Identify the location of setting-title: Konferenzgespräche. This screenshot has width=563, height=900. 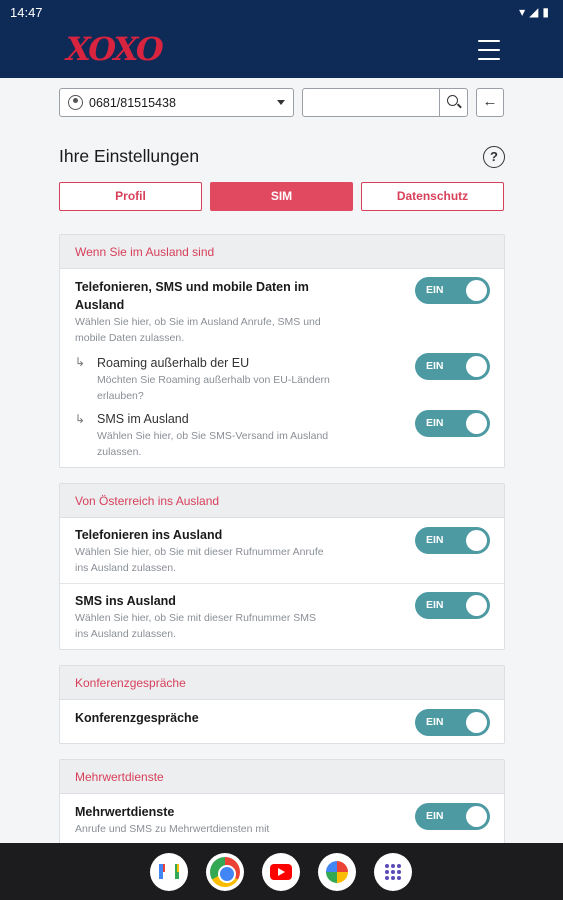
(137, 718).